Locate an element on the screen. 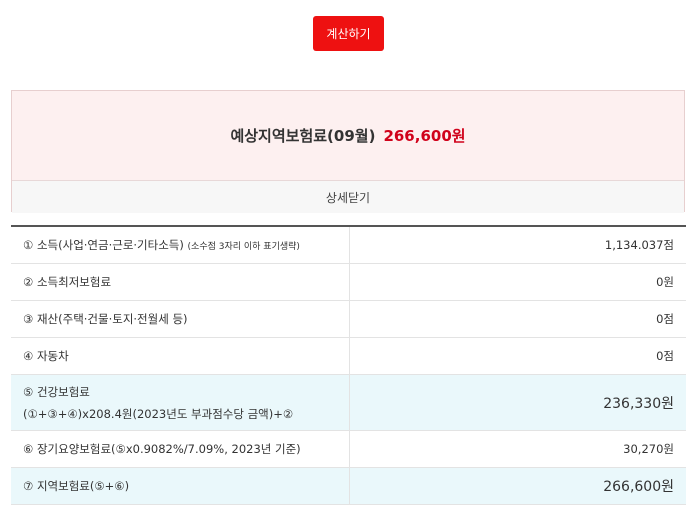  row-note: (소수점 3자리 이하 표기생략) is located at coordinates (243, 247).